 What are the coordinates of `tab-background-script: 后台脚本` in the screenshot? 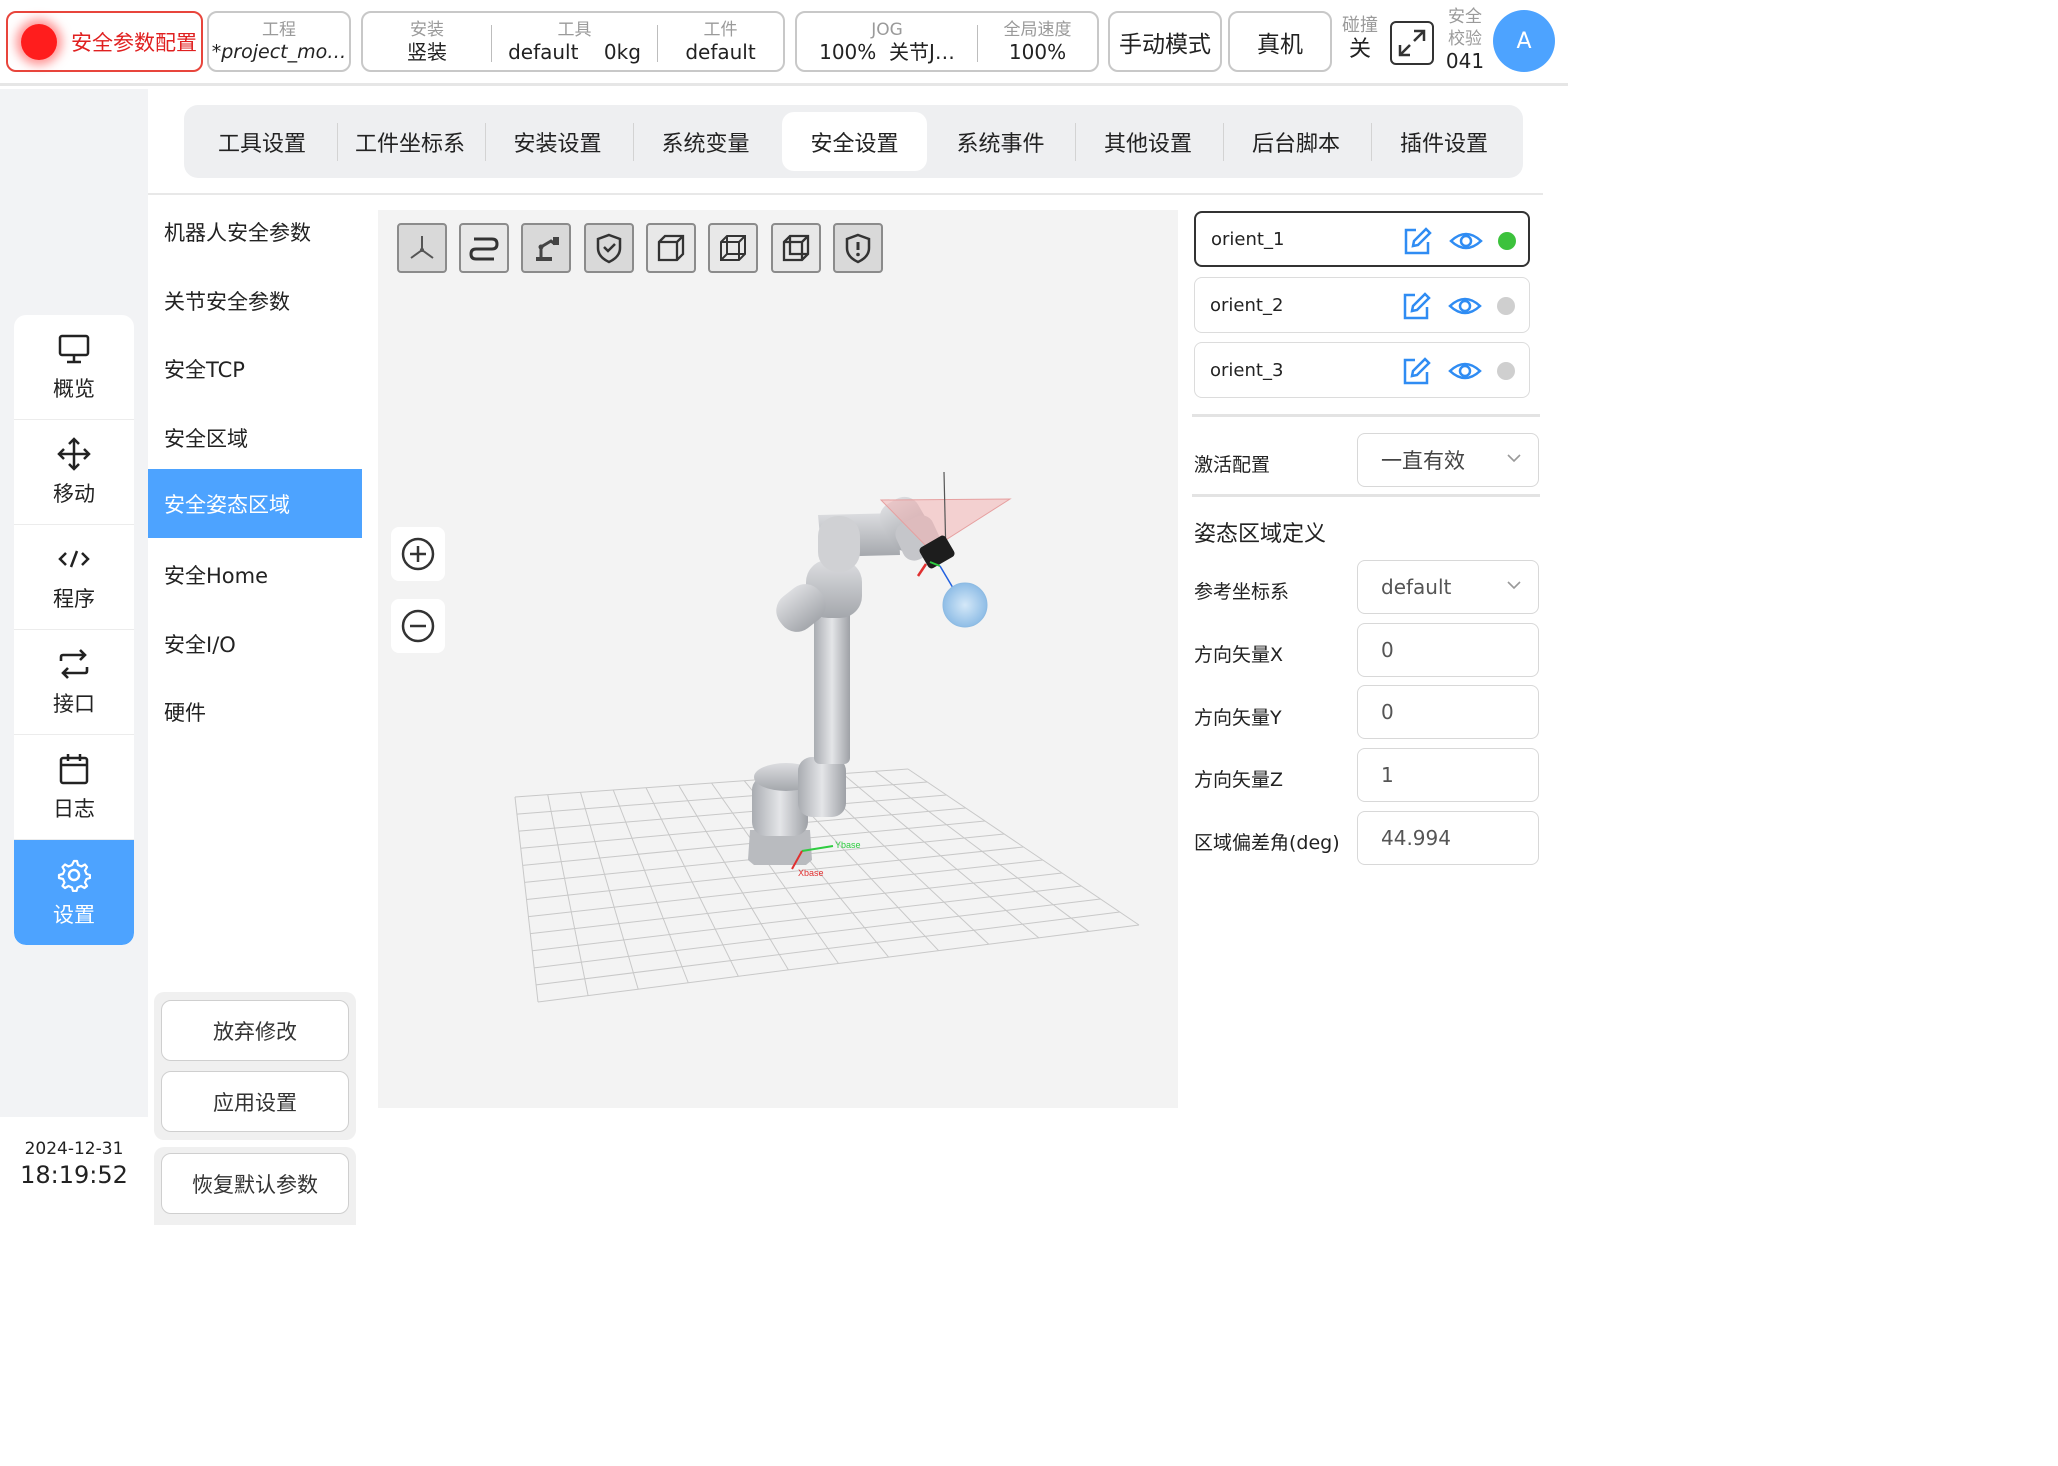 It's located at (1296, 141).